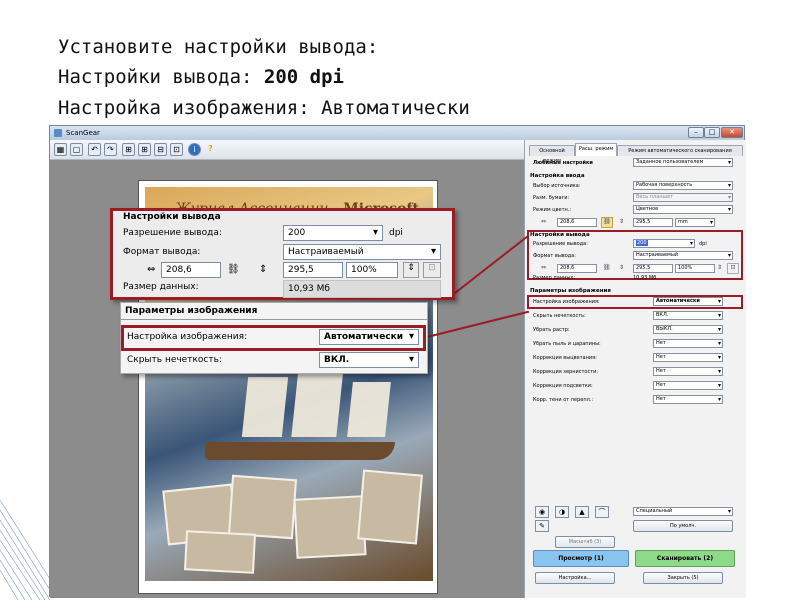  Describe the element at coordinates (683, 209) in the screenshot. I see `color-mode-select: Цветное` at that location.